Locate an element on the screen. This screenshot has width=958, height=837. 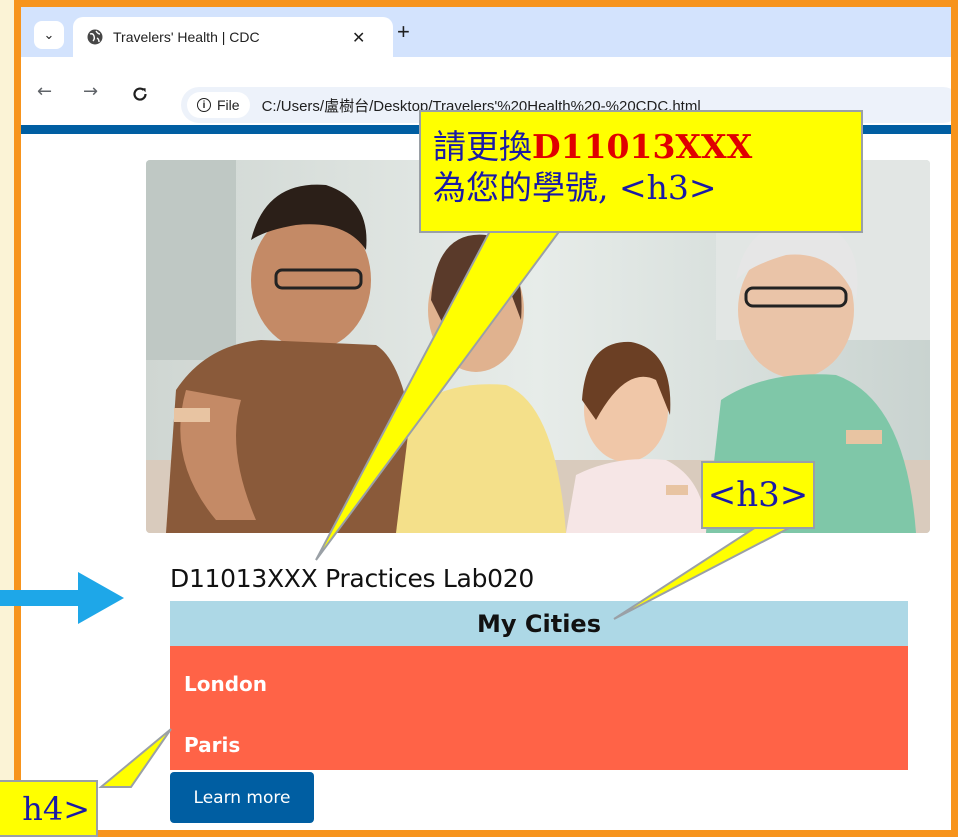
annotation-h4-label: h4> is located at coordinates (49, 808).